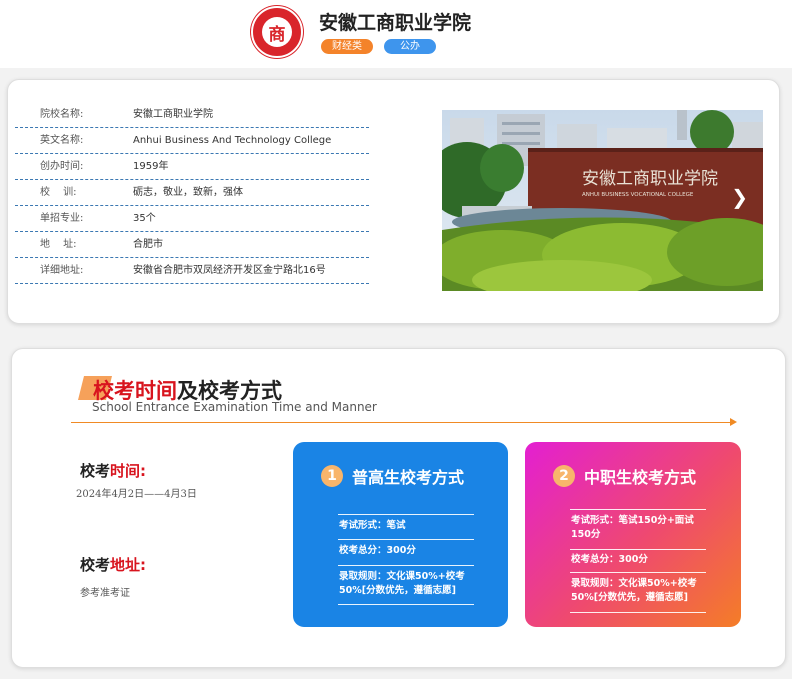 This screenshot has width=792, height=679. Describe the element at coordinates (62, 218) in the screenshot. I see `info-key: 单招专业:` at that location.